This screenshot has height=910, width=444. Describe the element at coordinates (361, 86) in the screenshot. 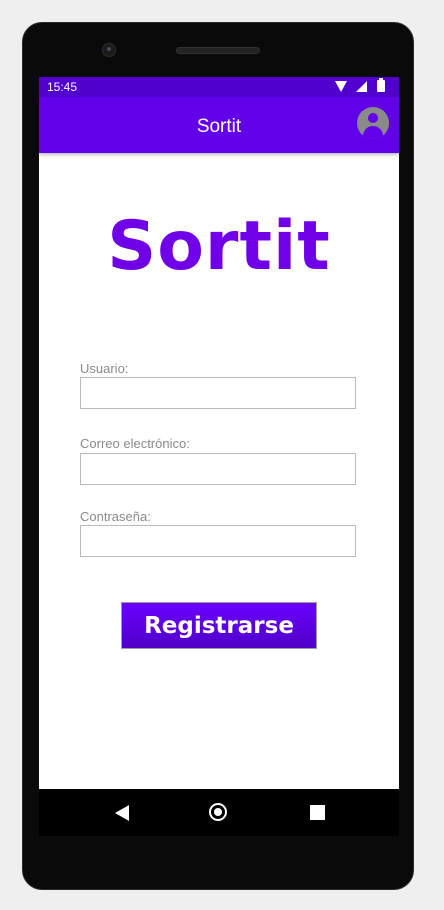

I see `signal-icon` at that location.